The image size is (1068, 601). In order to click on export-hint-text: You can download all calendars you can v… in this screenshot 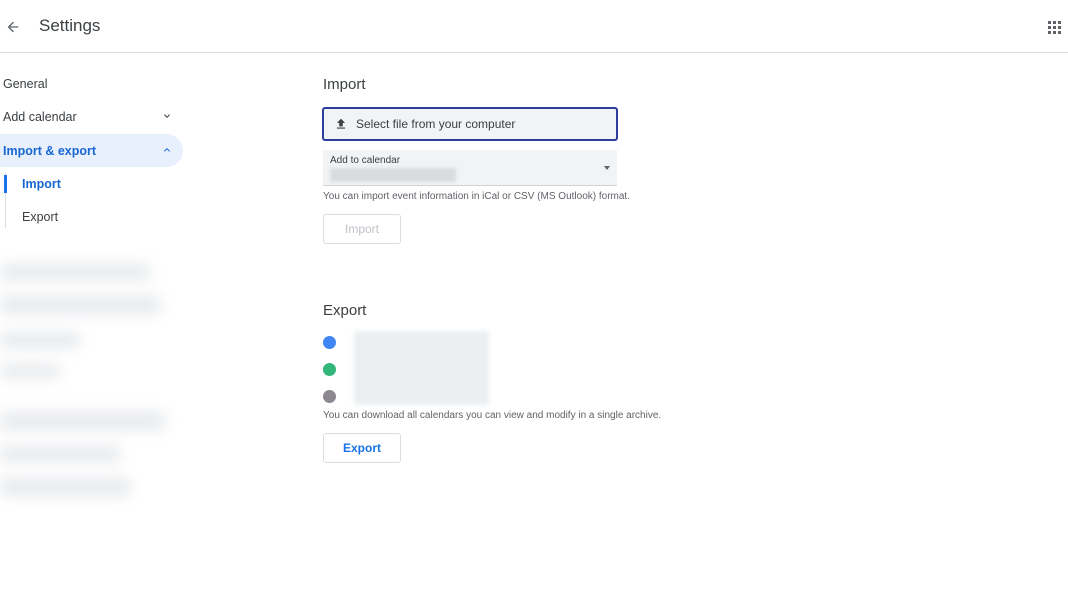, I will do `click(492, 415)`.